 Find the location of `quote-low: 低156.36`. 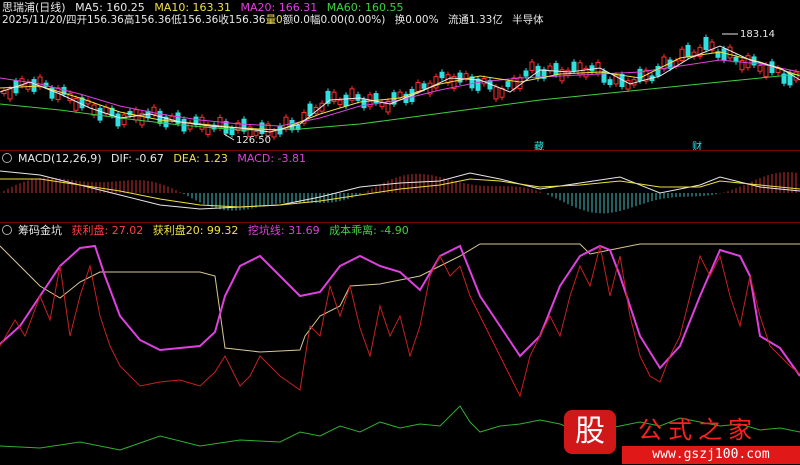

quote-low: 低156.36 is located at coordinates (195, 20).